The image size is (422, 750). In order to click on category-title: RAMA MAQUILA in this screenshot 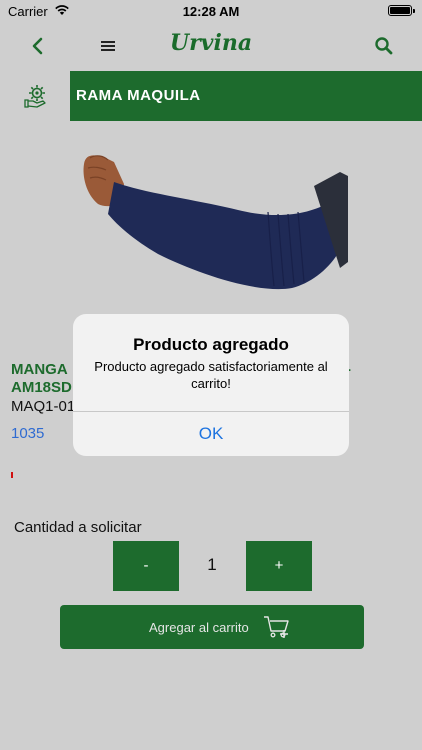, I will do `click(138, 95)`.